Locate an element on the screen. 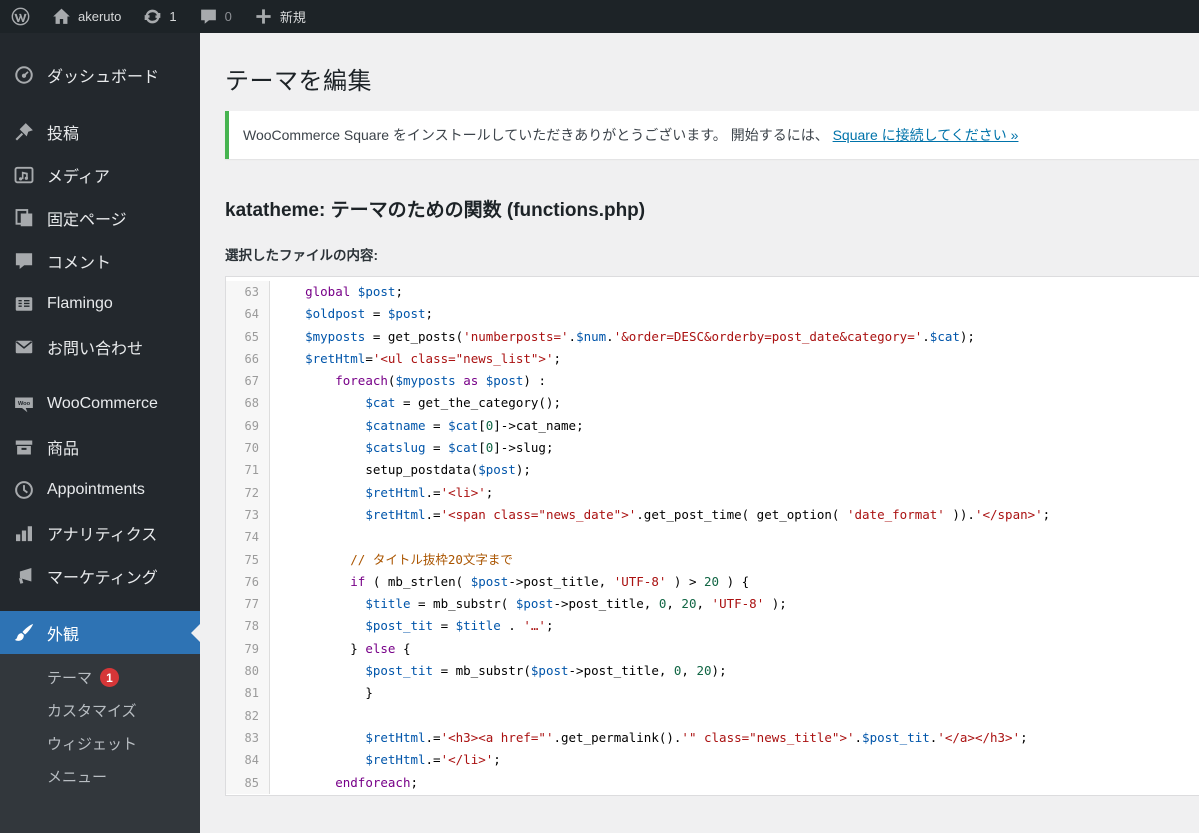 The height and width of the screenshot is (833, 1199). updates-menu: 1 is located at coordinates (159, 16).